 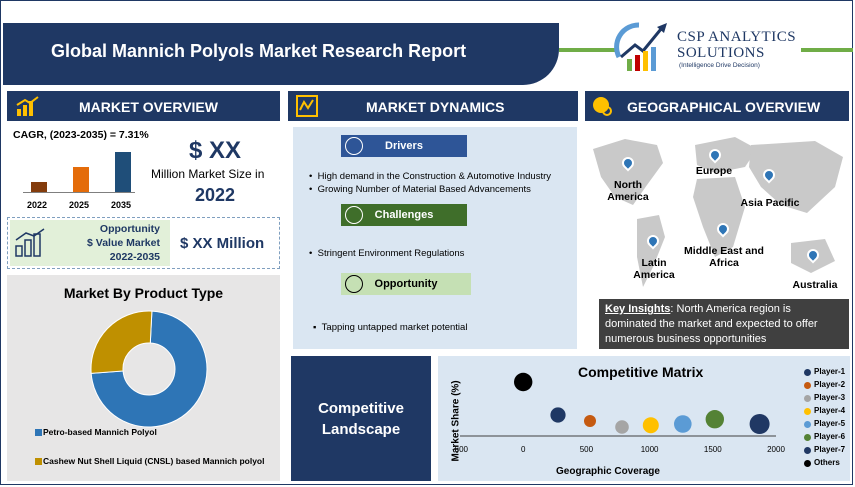 I want to click on market-size-bar-label: 2022, so click(x=37, y=205).